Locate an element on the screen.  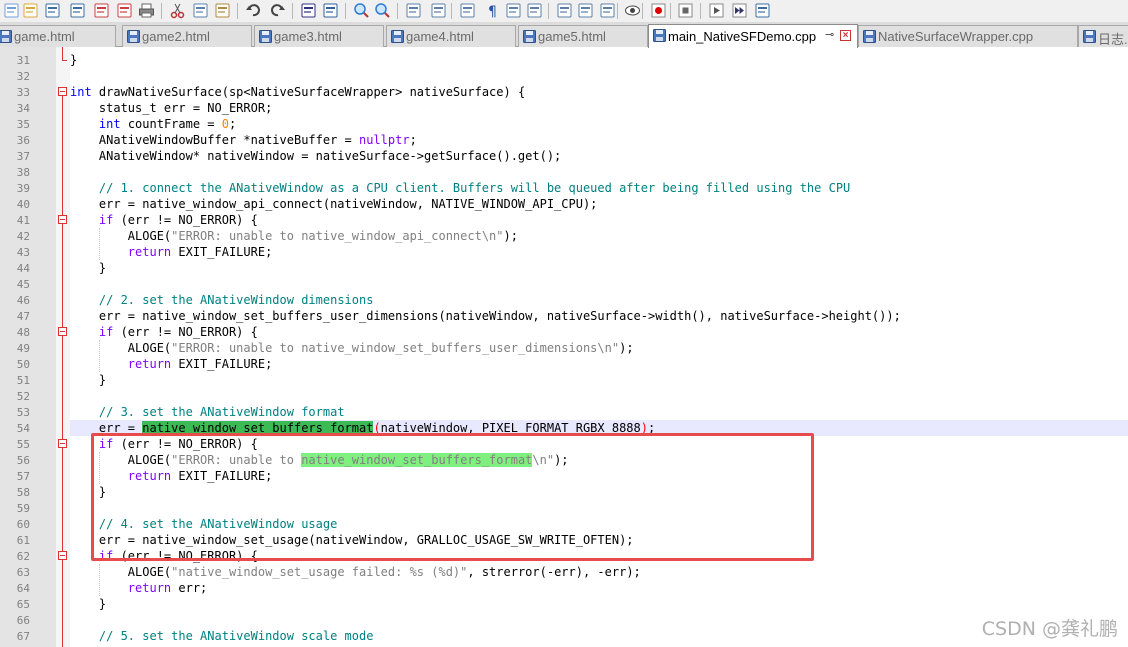
copy-icon is located at coordinates (200, 10).